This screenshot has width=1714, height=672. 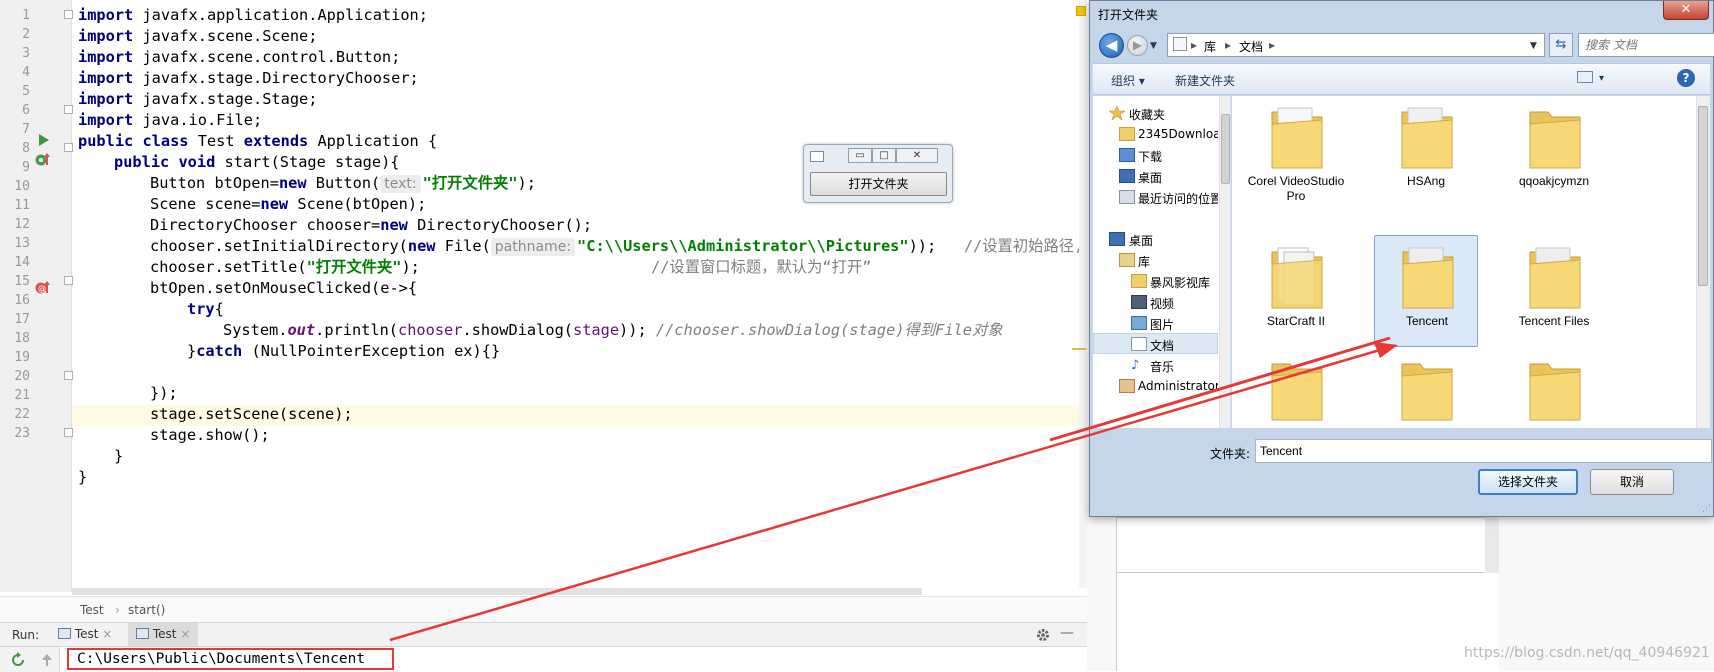 What do you see at coordinates (288, 204) in the screenshot?
I see `code-line: Scene scene=new Scene(btOpen);` at bounding box center [288, 204].